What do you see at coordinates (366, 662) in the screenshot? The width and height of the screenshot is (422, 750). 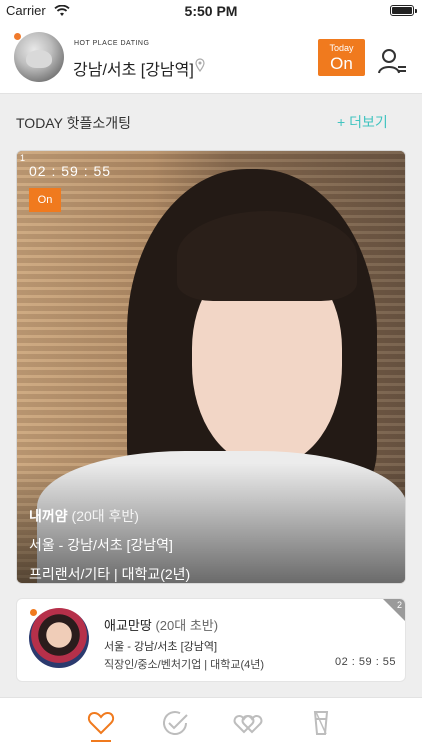 I see `list-item-timer: 02 : 59 : 55` at bounding box center [366, 662].